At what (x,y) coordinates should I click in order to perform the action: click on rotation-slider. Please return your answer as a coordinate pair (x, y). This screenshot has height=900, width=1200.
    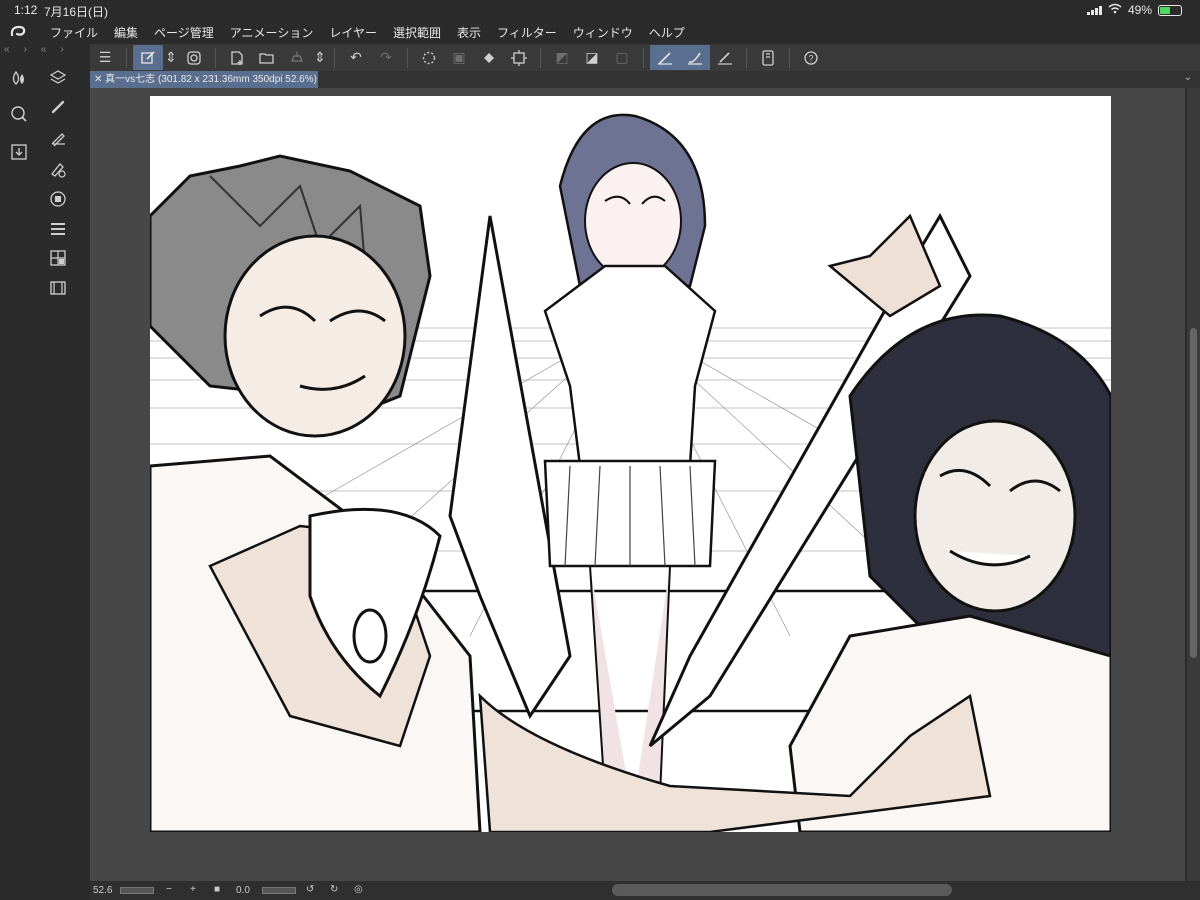
    Looking at the image, I should click on (279, 890).